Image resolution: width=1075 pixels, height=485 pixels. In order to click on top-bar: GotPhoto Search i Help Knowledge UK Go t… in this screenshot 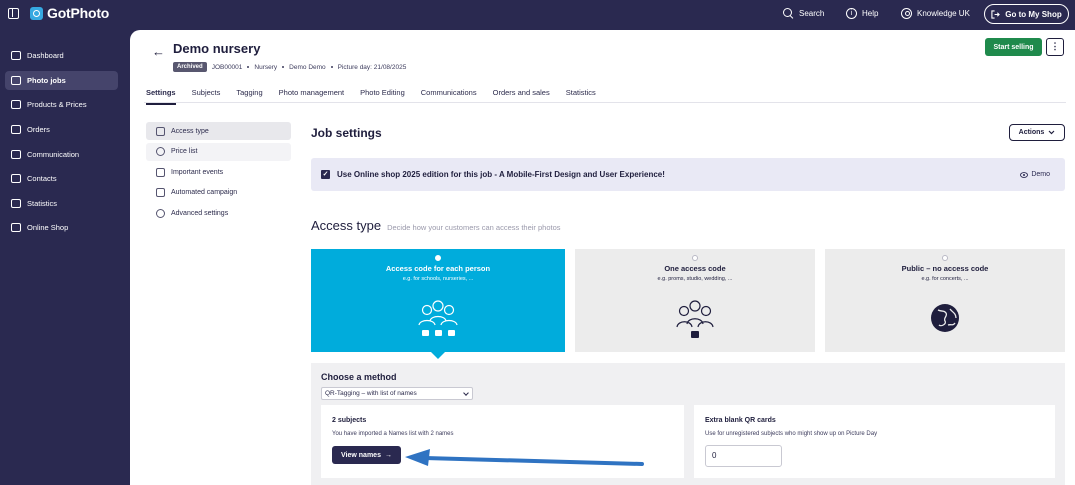, I will do `click(537, 14)`.